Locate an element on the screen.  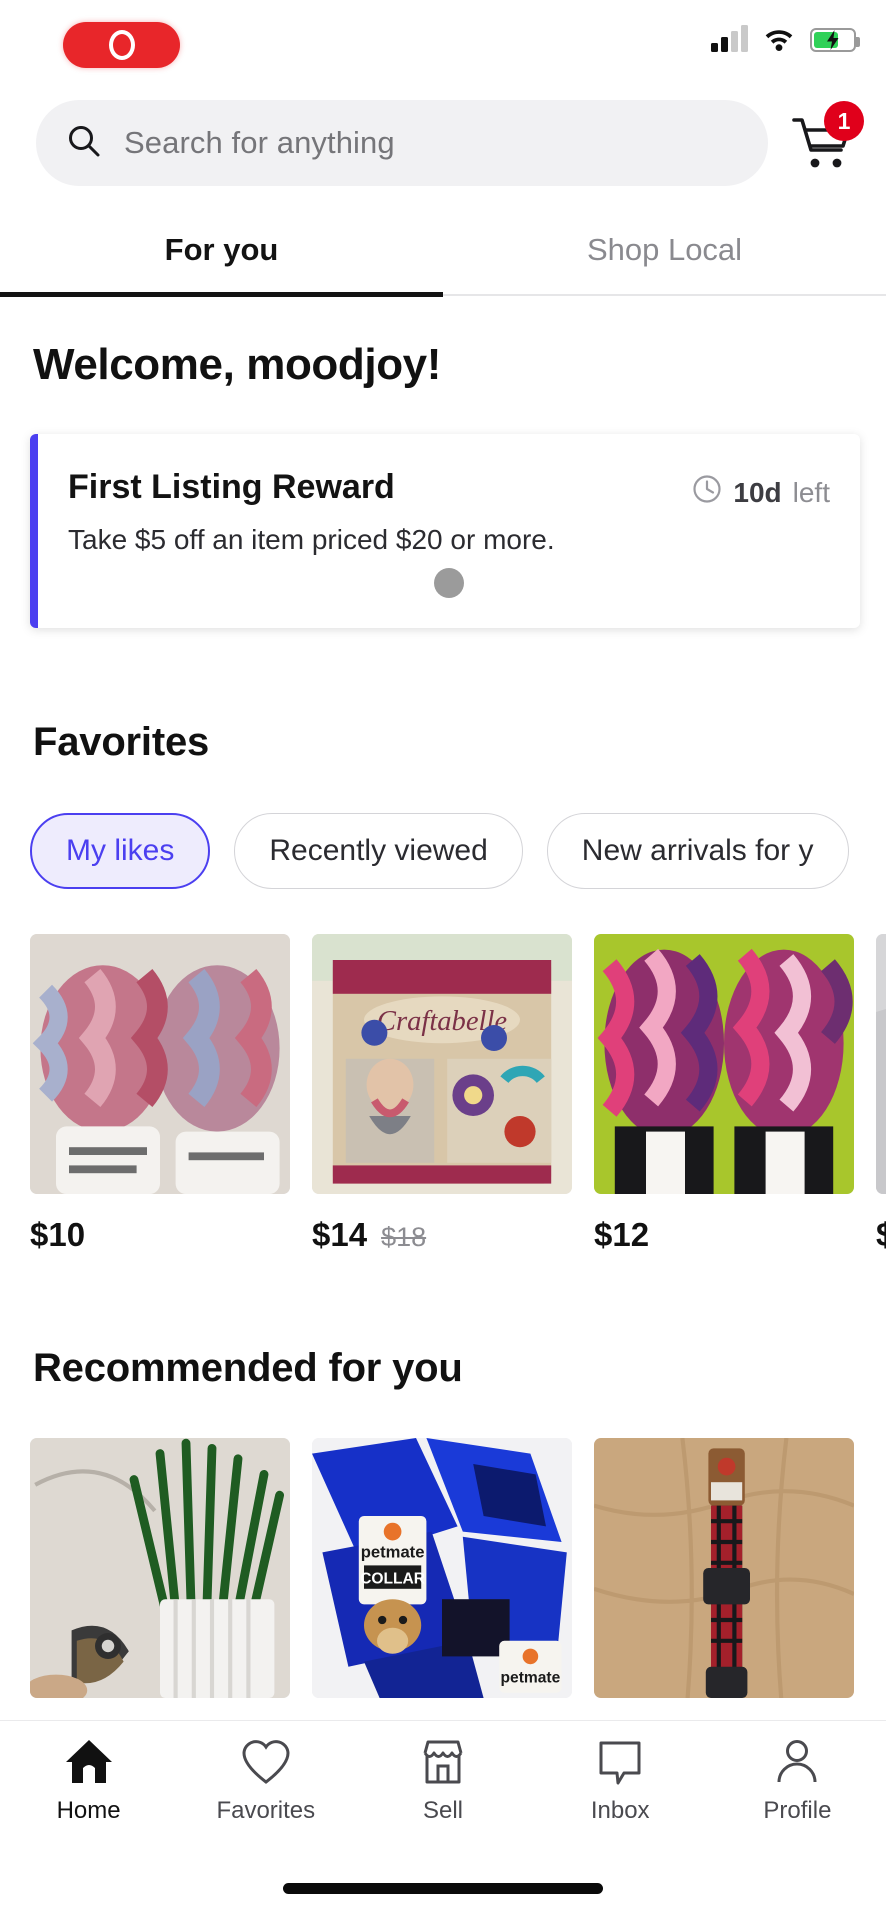
nav-label: Favorites is located at coordinates (266, 1810).